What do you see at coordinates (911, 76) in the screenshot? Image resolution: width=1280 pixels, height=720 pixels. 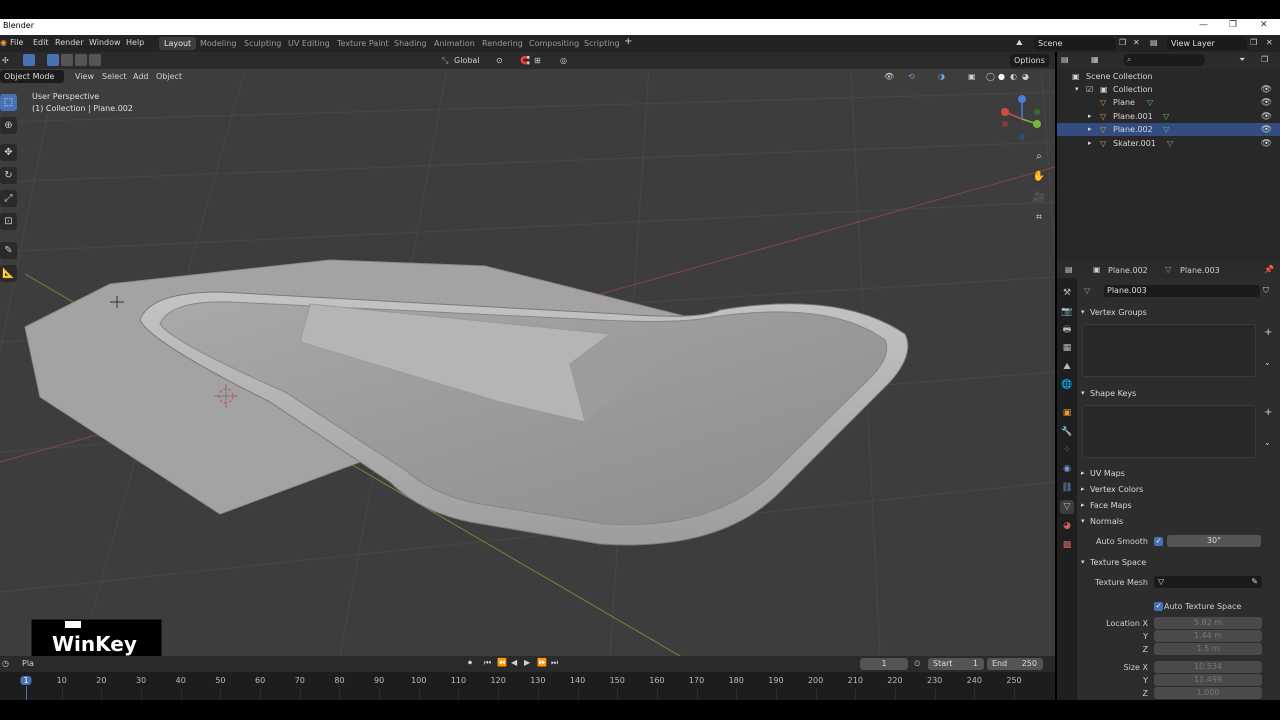 I see `gizmo-toggle-icon: ⟲` at bounding box center [911, 76].